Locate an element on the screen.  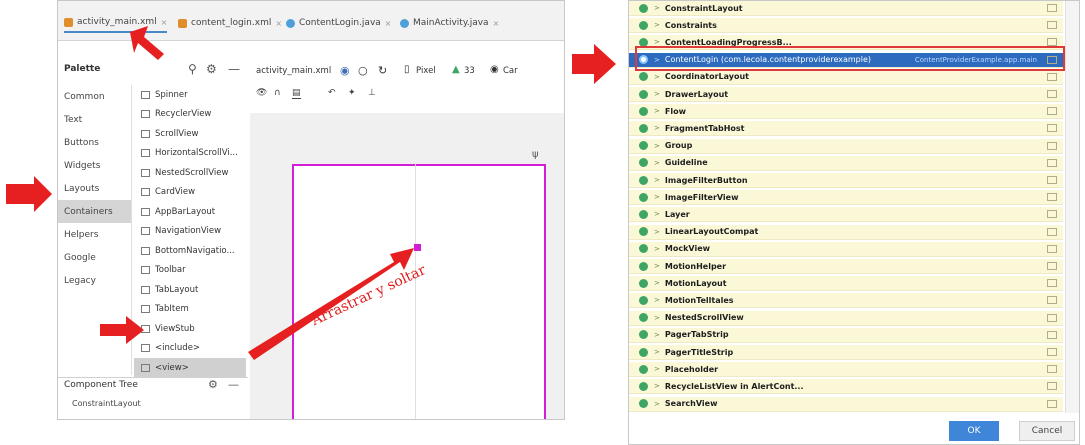
class-name: MockView is located at coordinates (687, 249).